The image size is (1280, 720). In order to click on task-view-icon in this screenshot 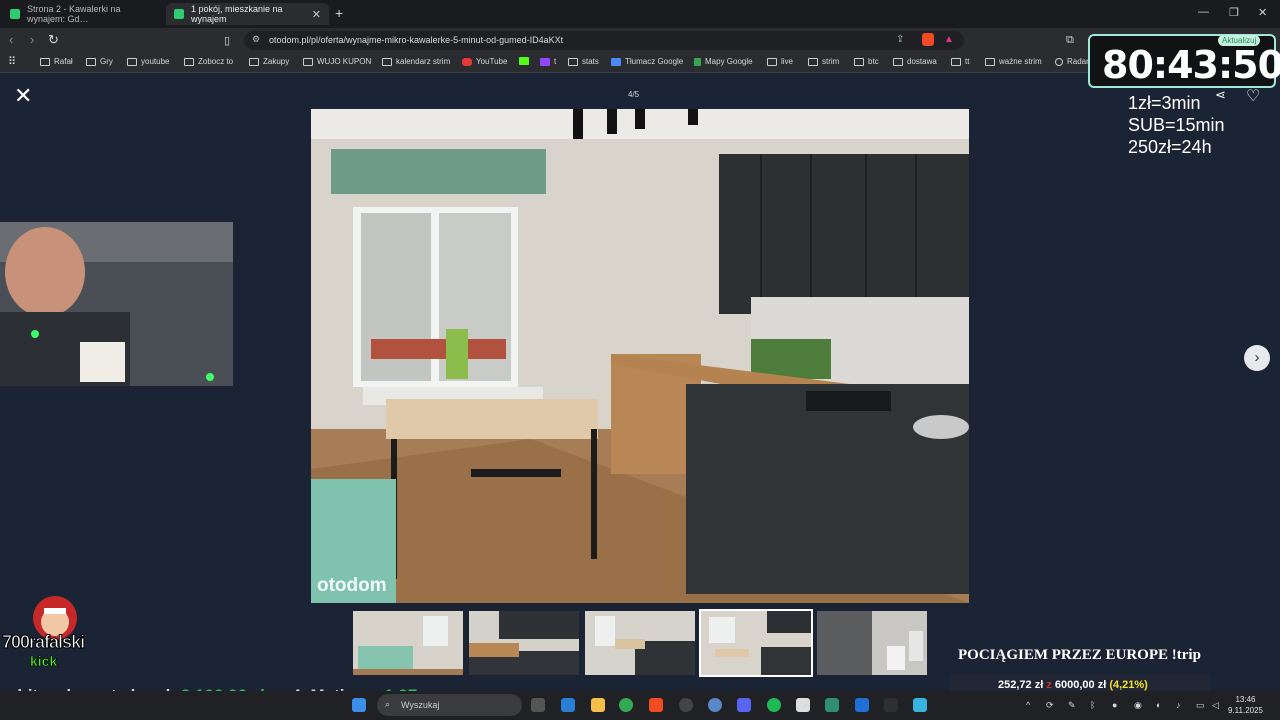, I will do `click(538, 705)`.